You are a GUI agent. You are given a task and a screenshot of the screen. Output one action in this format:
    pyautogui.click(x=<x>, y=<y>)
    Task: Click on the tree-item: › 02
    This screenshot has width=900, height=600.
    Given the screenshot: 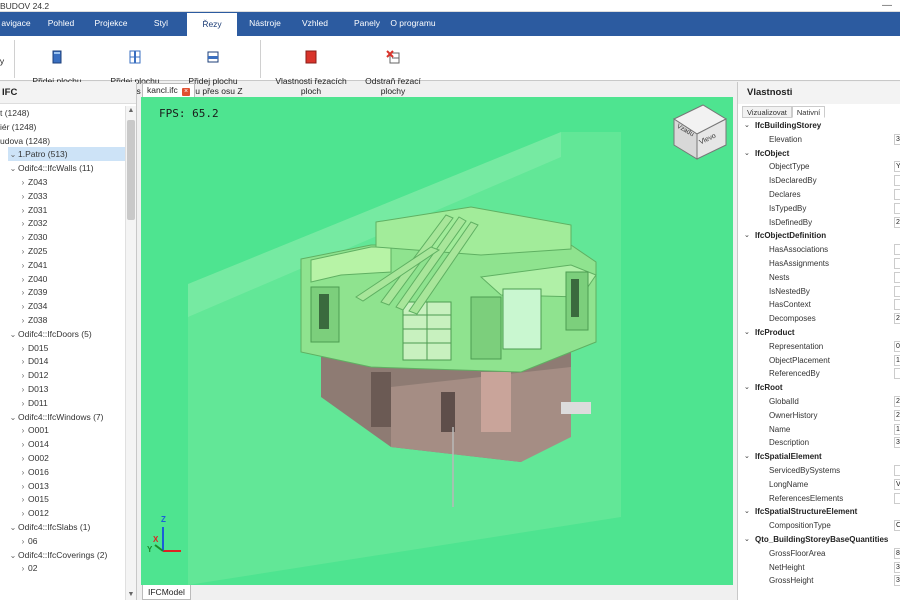 What is the action you would take?
    pyautogui.click(x=71, y=568)
    